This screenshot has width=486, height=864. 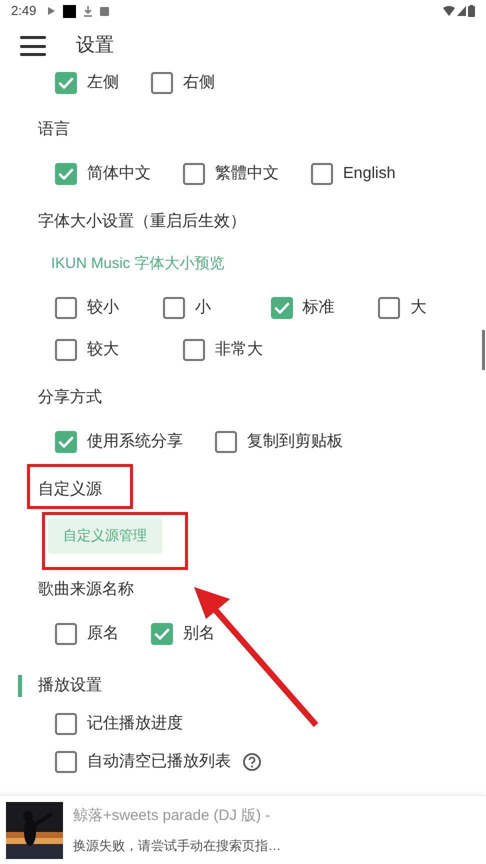 I want to click on option-label: 小, so click(x=202, y=308).